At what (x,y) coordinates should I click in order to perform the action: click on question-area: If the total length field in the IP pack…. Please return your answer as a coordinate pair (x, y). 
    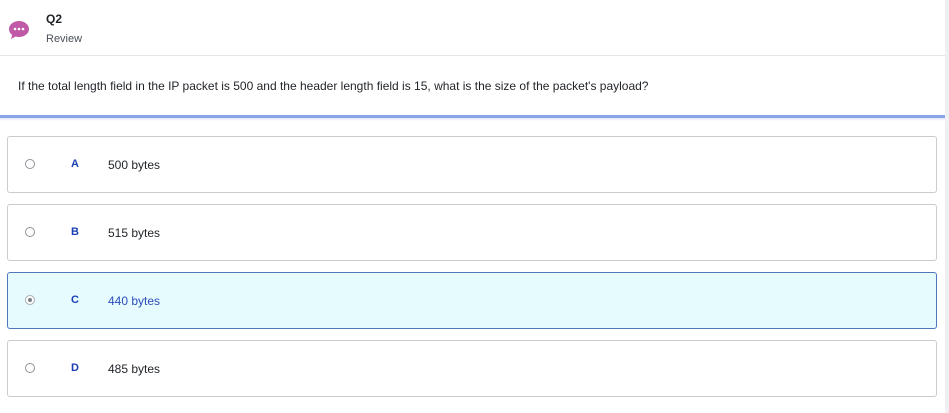
    Looking at the image, I should click on (472, 86).